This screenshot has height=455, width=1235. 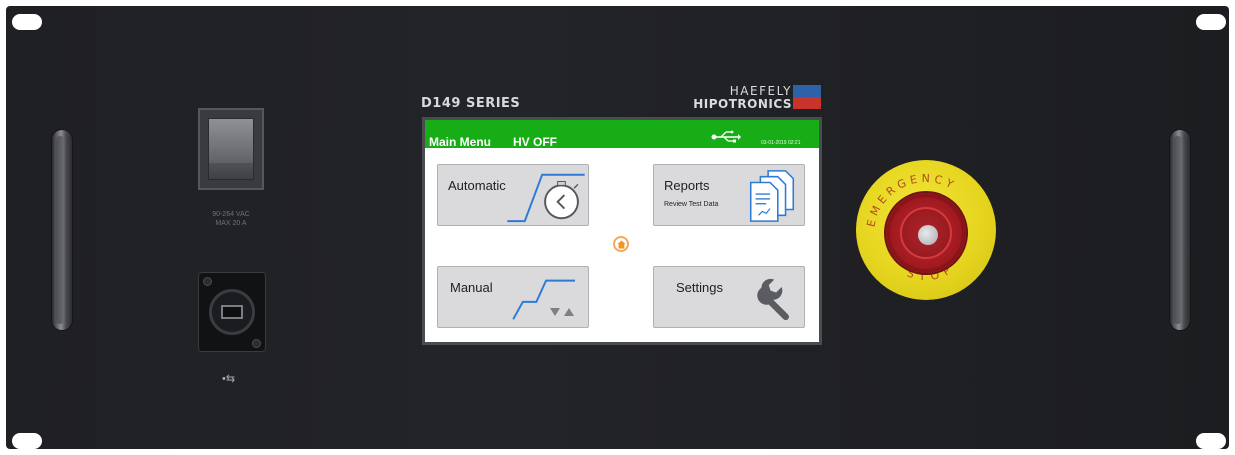 What do you see at coordinates (27, 441) in the screenshot?
I see `mount-hole-bottom-left` at bounding box center [27, 441].